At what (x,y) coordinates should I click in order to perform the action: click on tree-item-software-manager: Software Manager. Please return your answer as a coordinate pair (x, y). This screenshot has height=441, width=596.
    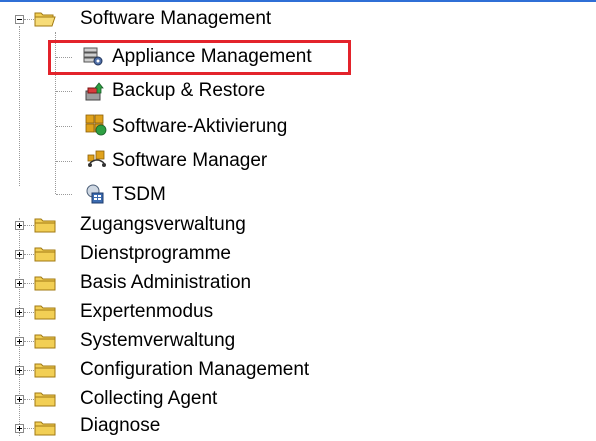
    Looking at the image, I should click on (189, 161).